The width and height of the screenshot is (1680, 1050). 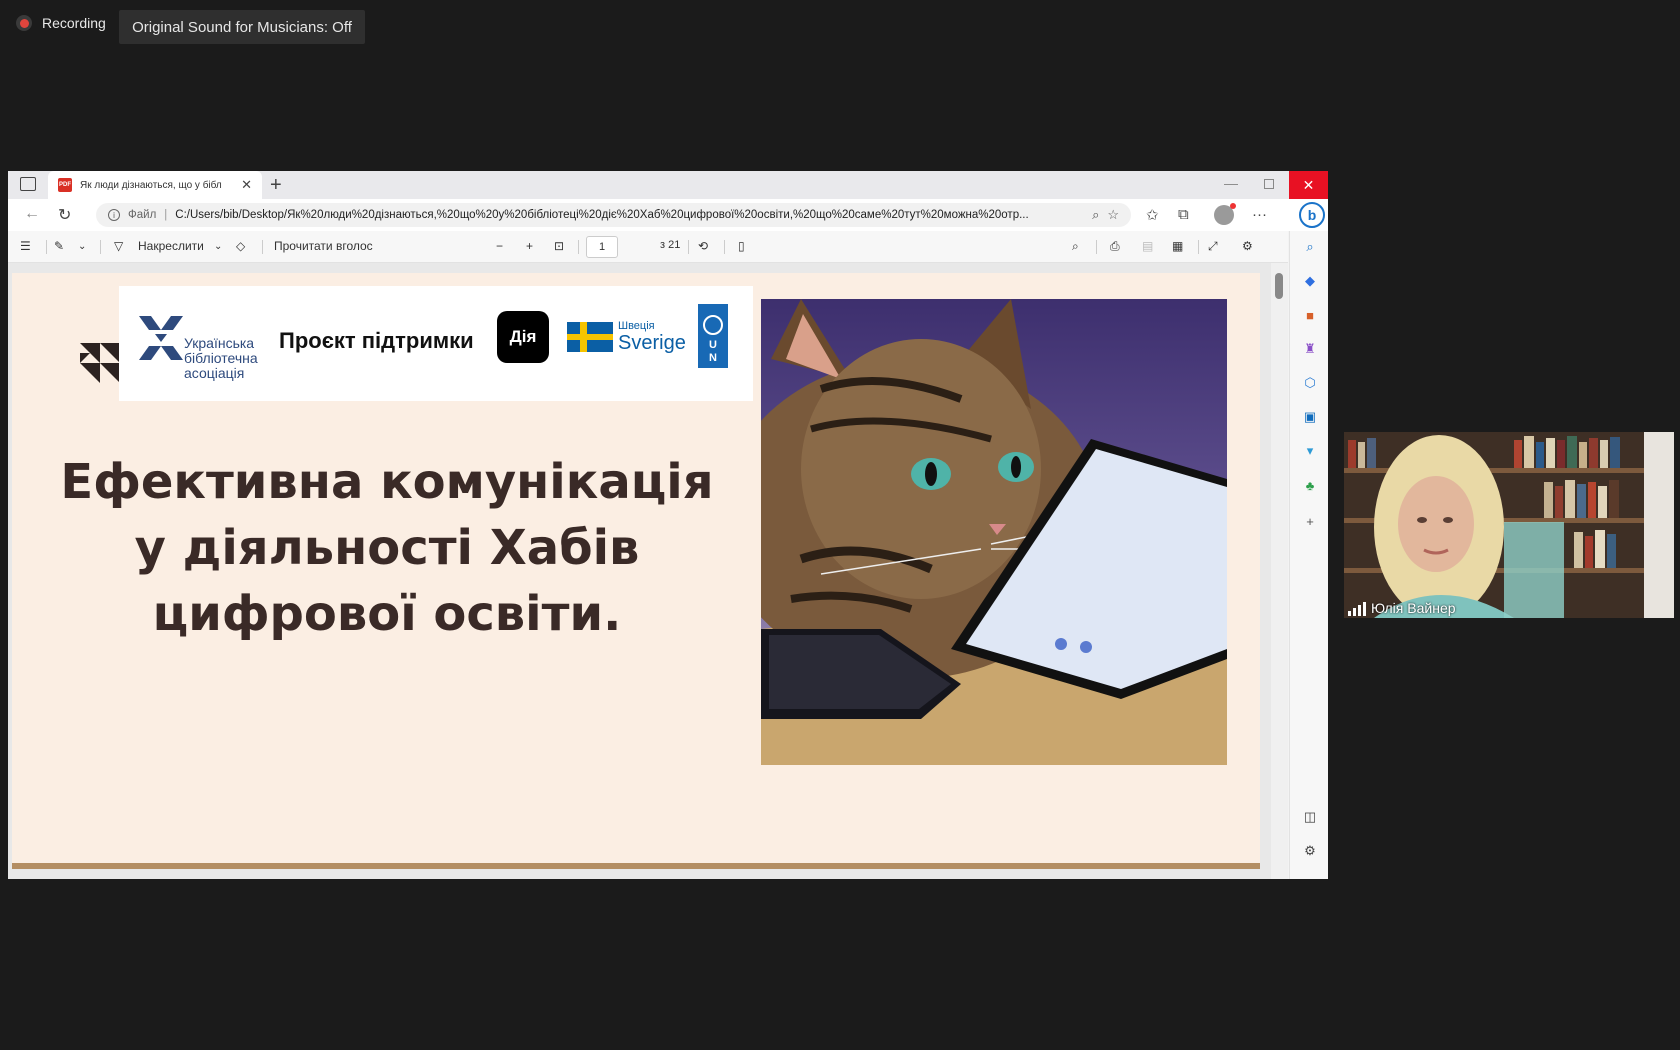 What do you see at coordinates (713, 358) in the screenshot?
I see `undp-letter: N` at bounding box center [713, 358].